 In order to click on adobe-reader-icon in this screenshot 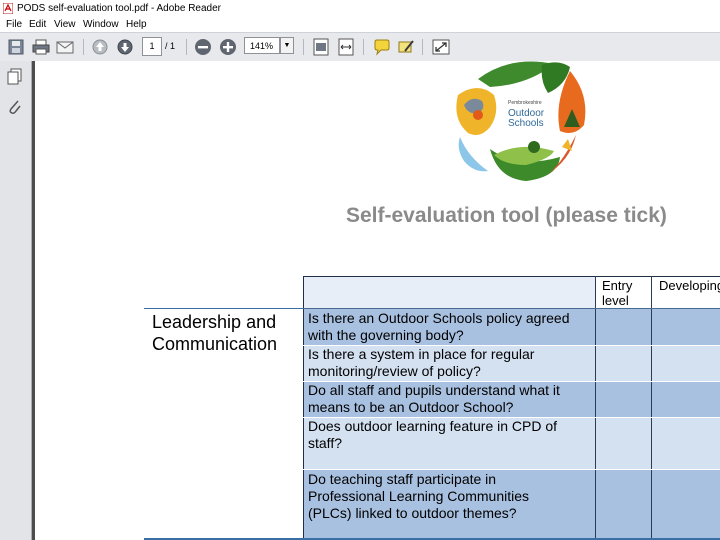, I will do `click(8, 8)`.